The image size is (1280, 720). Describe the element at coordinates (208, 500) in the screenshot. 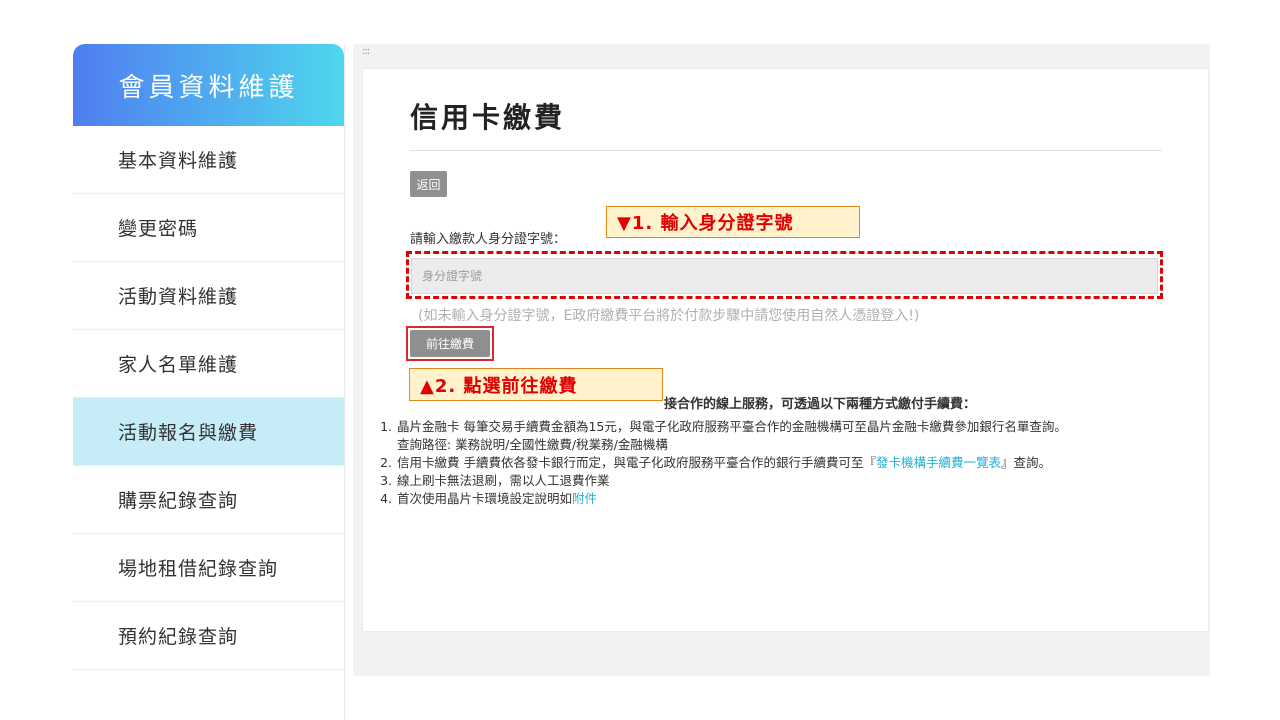

I see `sidebar-item-ticket-records: 購票紀錄查詢` at that location.